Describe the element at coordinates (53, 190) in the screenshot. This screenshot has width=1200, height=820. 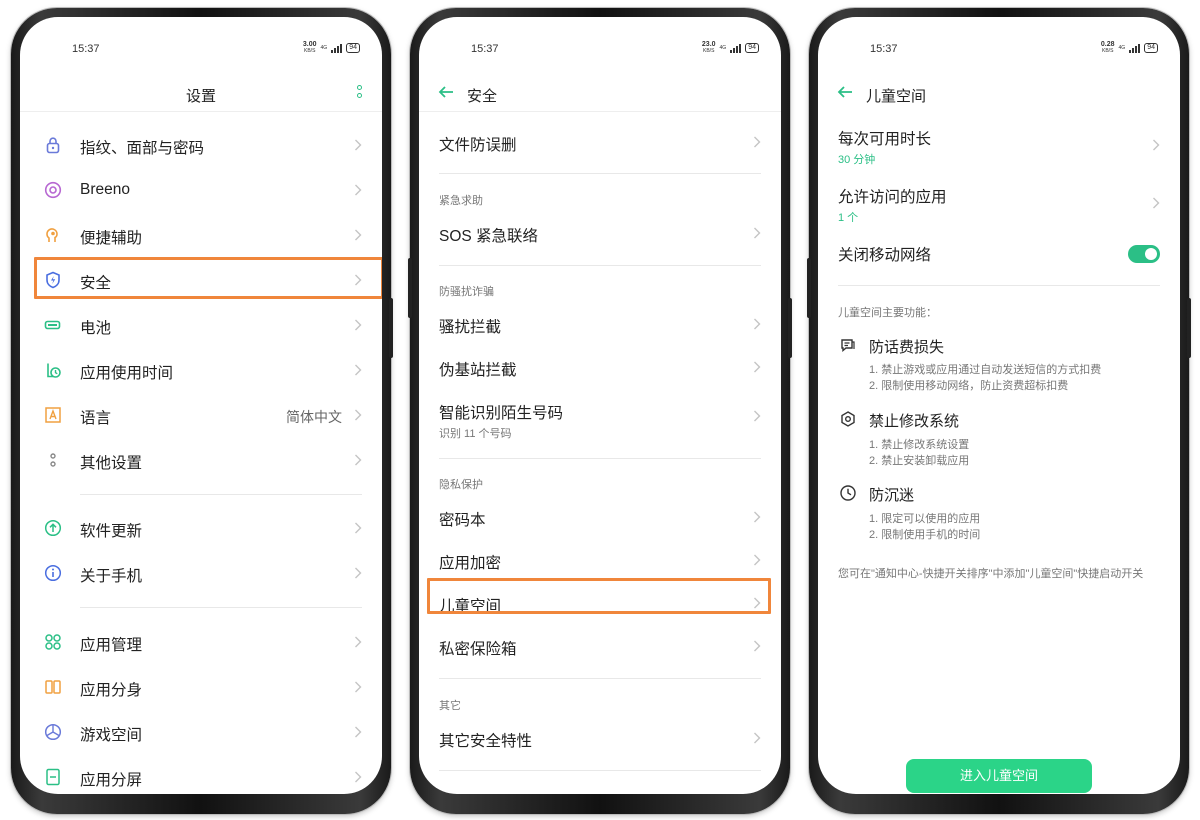
I see `breeno-icon` at that location.